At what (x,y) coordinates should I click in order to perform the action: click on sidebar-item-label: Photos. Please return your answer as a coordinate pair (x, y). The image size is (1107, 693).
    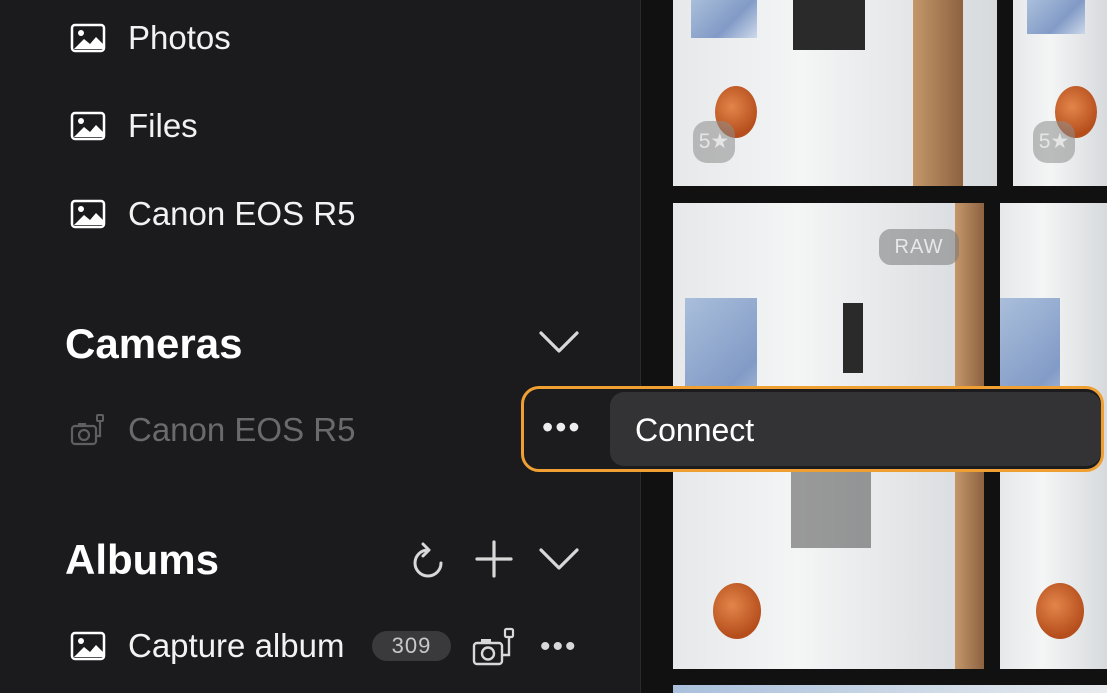
    Looking at the image, I should click on (179, 37).